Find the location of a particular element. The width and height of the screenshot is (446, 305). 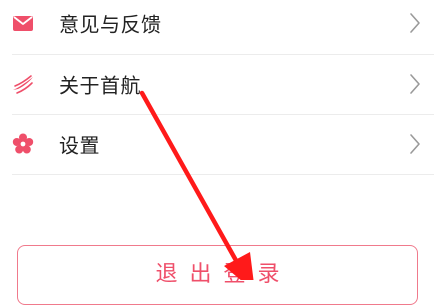

wings-logo-icon is located at coordinates (23, 84).